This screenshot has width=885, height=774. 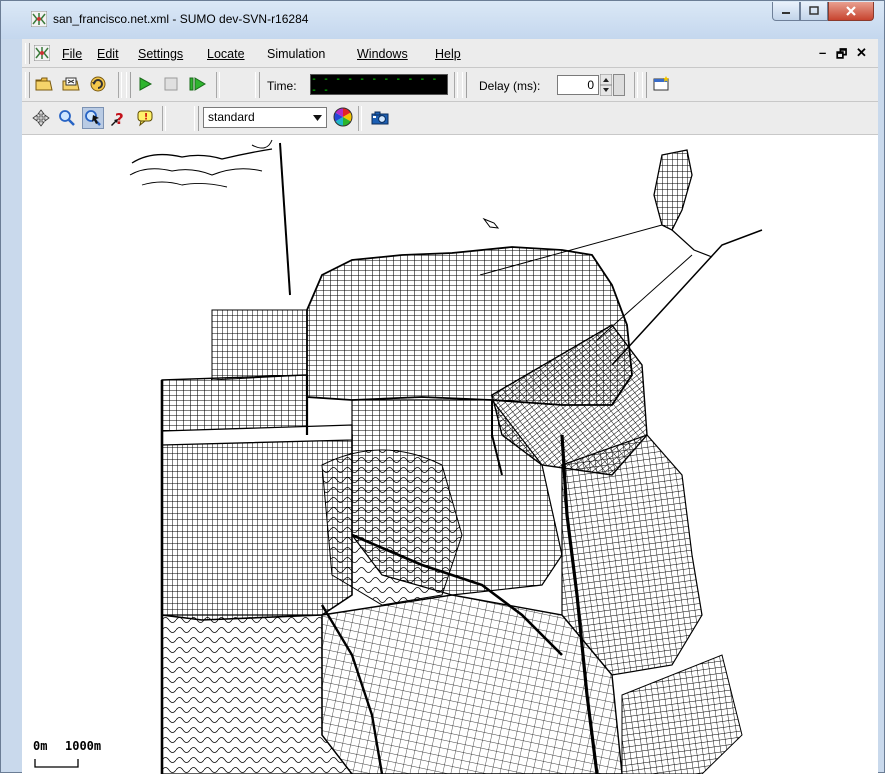 I want to click on step-icon, so click(x=197, y=84).